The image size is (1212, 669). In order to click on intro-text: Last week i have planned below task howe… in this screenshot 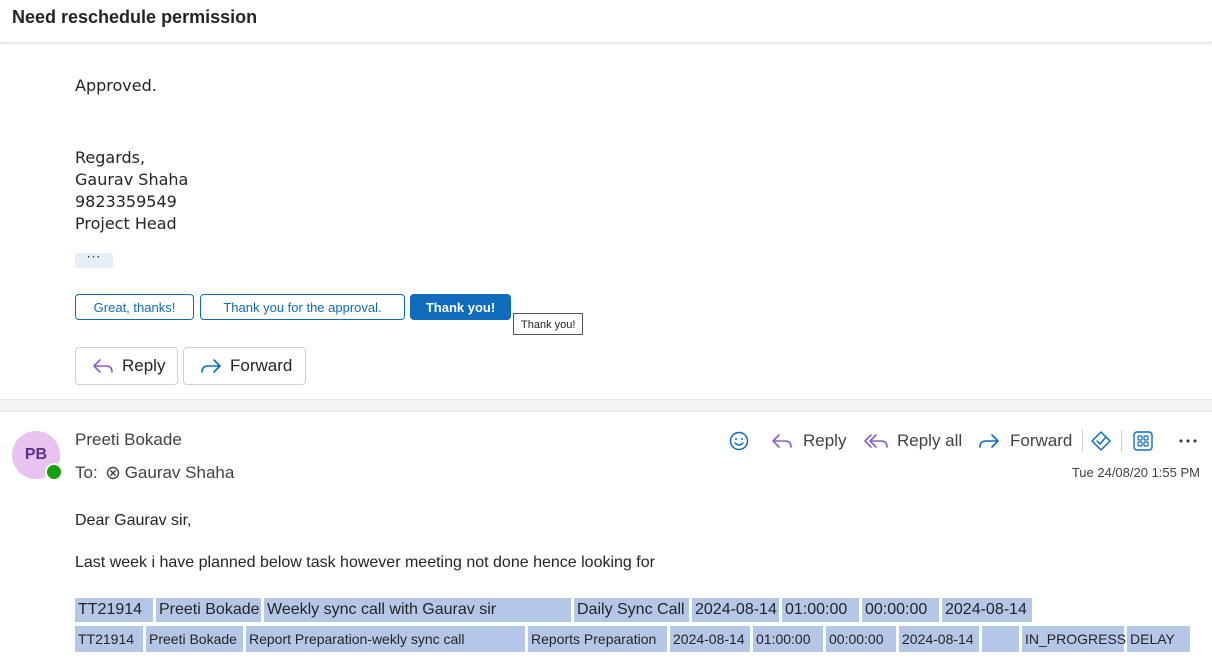, I will do `click(365, 562)`.